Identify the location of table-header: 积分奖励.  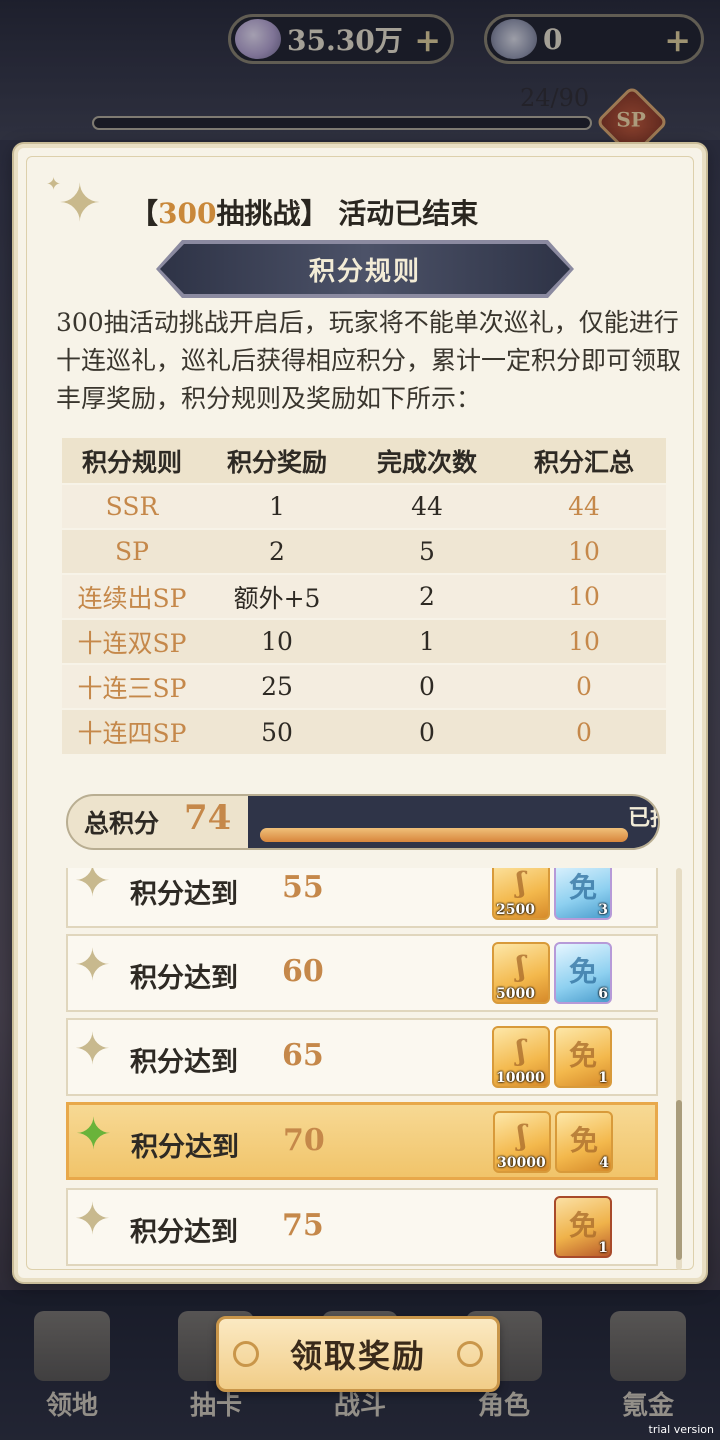
(277, 461).